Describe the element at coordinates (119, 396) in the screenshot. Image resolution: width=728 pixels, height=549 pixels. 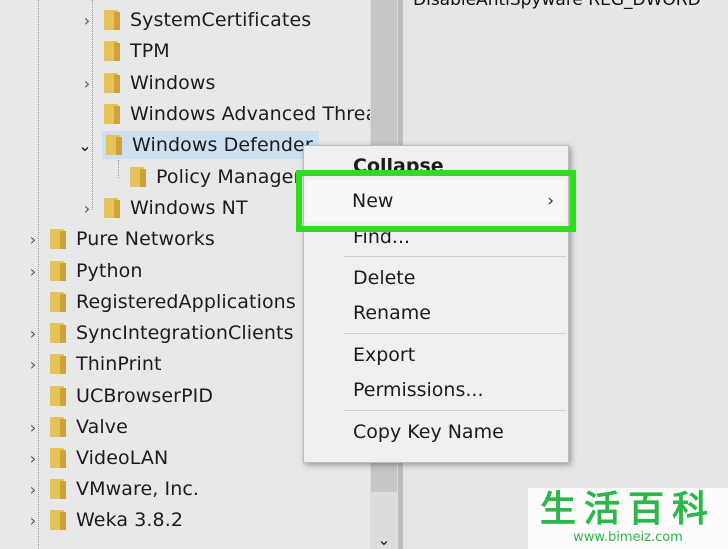
I see `tree-item-ucbrowserpid: › UCBrowserPID` at that location.